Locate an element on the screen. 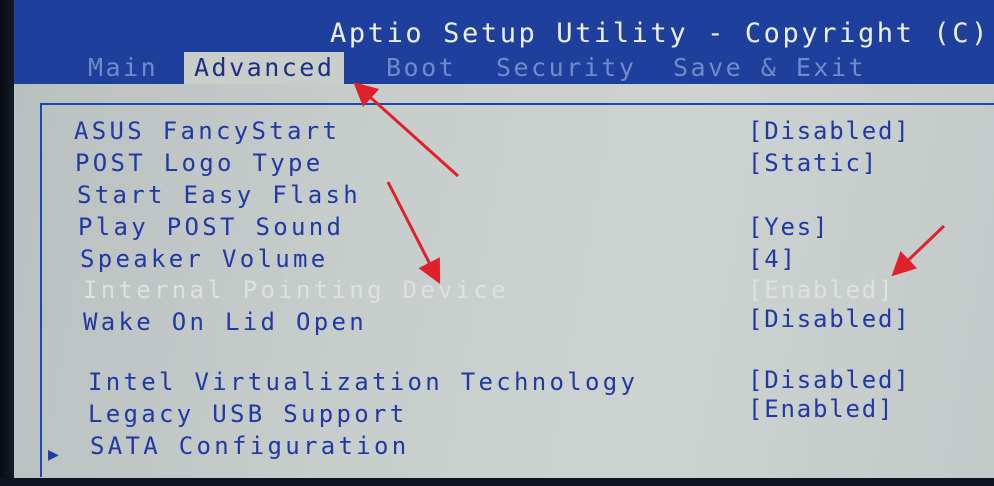 The height and width of the screenshot is (486, 994). arrow-to-internal-pointing-device is located at coordinates (413, 233).